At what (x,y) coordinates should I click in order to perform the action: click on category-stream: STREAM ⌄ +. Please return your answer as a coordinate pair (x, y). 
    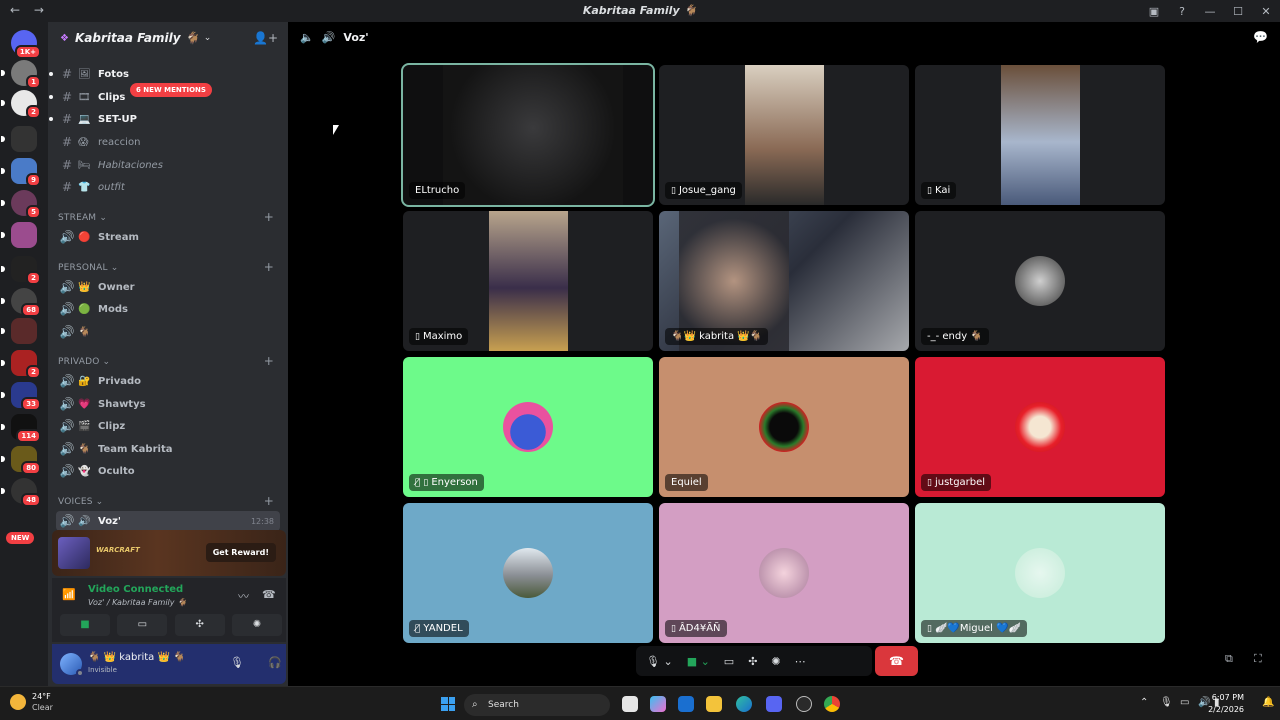
    Looking at the image, I should click on (168, 217).